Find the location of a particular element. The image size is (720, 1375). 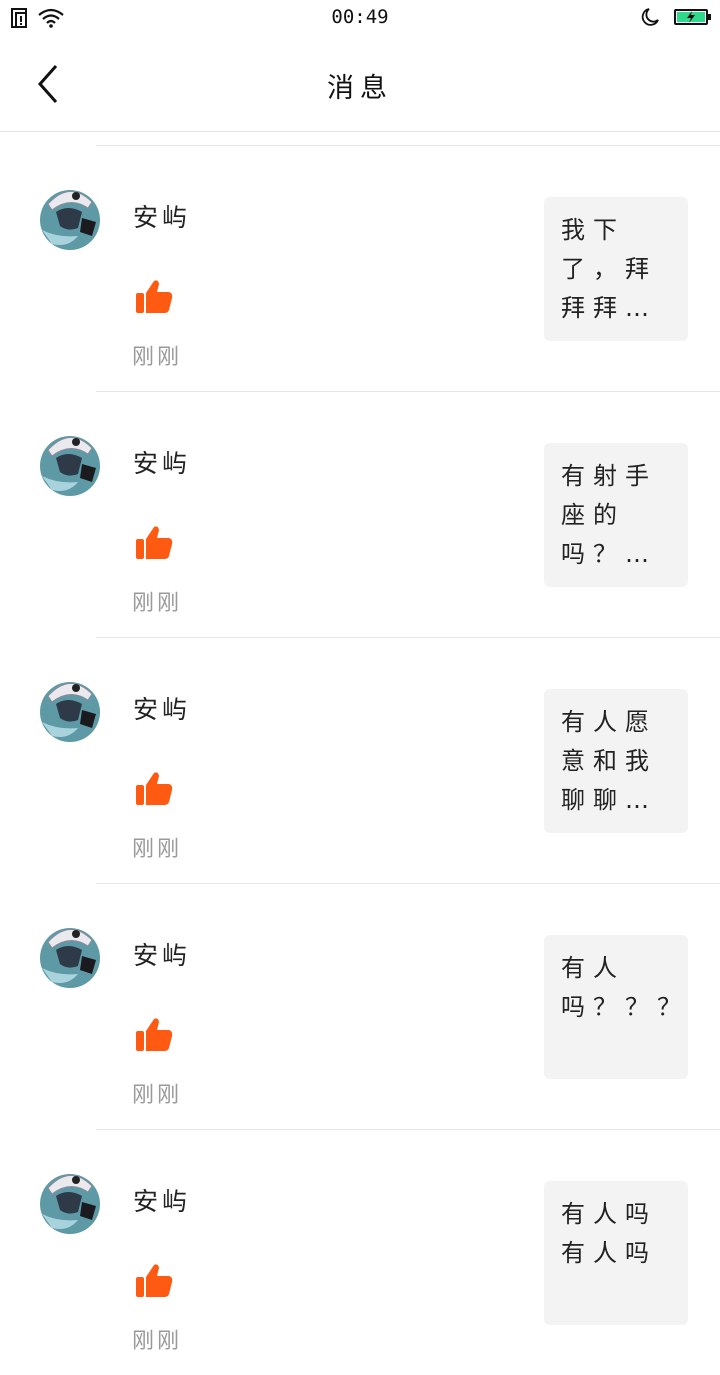

charging-icon is located at coordinates (691, 17).